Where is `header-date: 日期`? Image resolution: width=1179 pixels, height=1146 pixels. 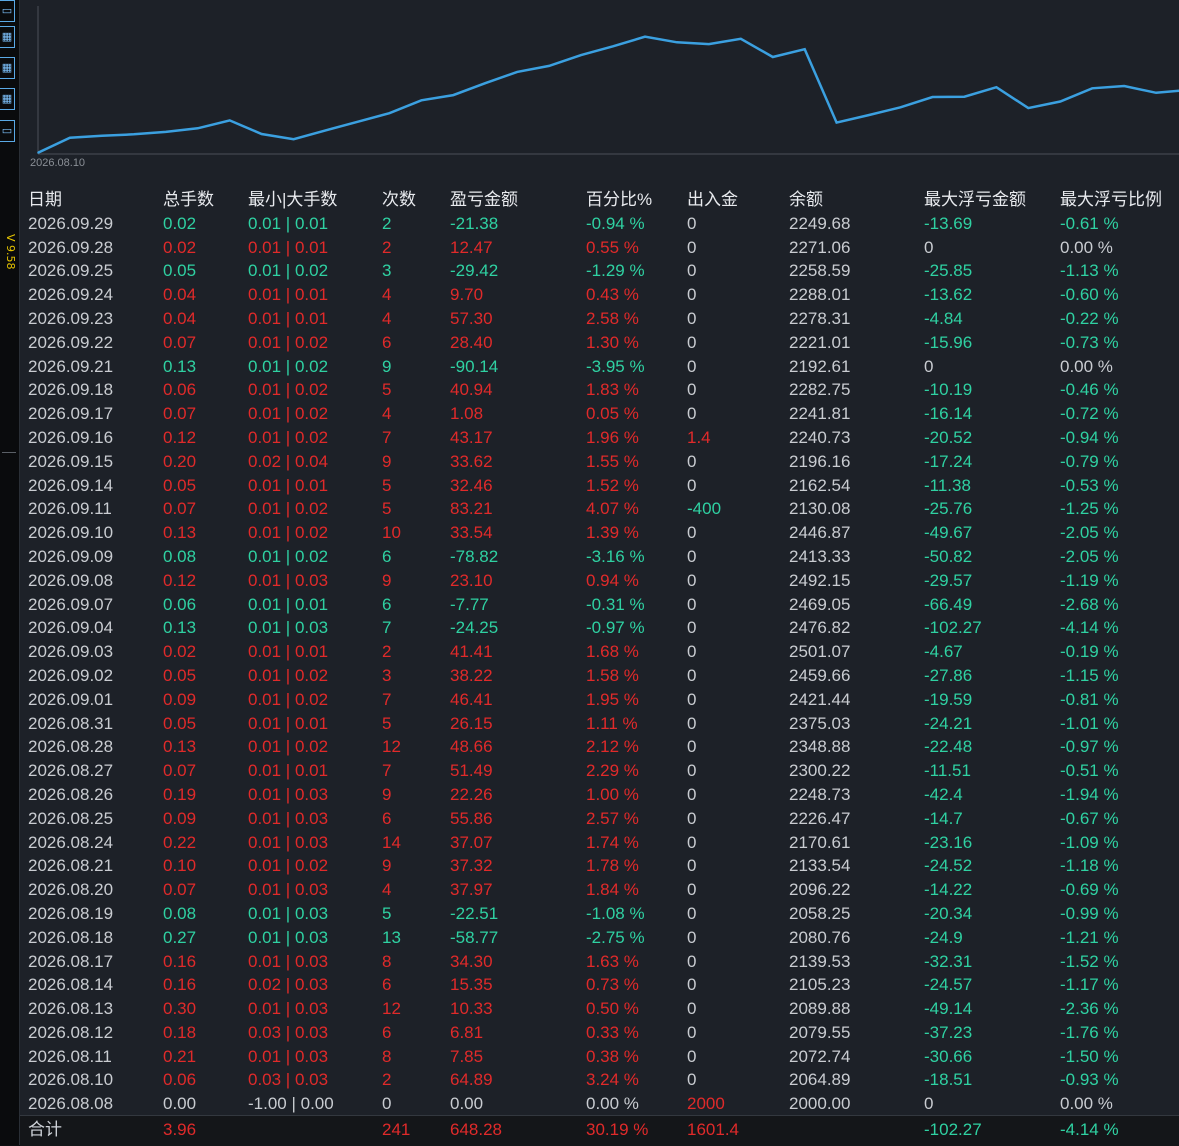 header-date: 日期 is located at coordinates (45, 200).